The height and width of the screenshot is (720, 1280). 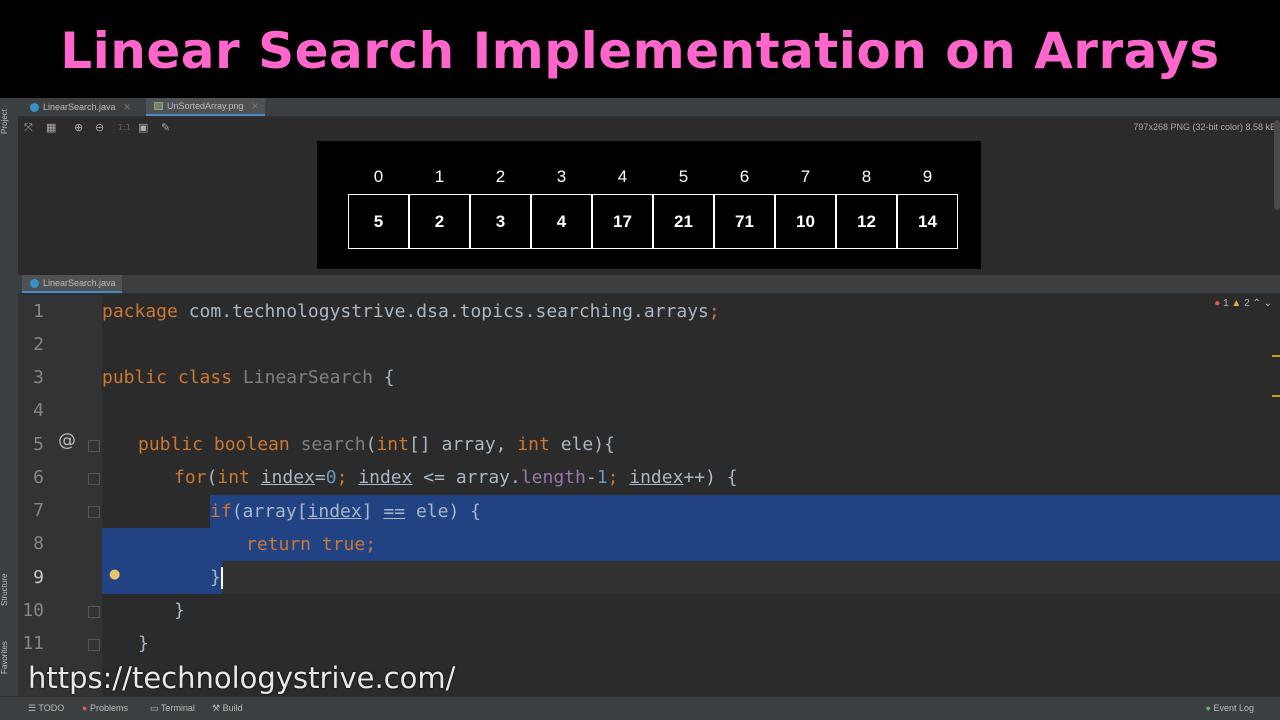 I want to click on grid-icon: ▦, so click(x=51, y=127).